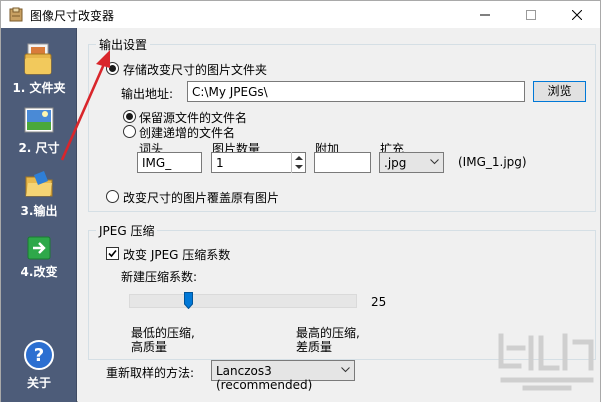 This screenshot has height=402, width=601. Describe the element at coordinates (39, 272) in the screenshot. I see `sidebar-item-label: 4.改变` at that location.